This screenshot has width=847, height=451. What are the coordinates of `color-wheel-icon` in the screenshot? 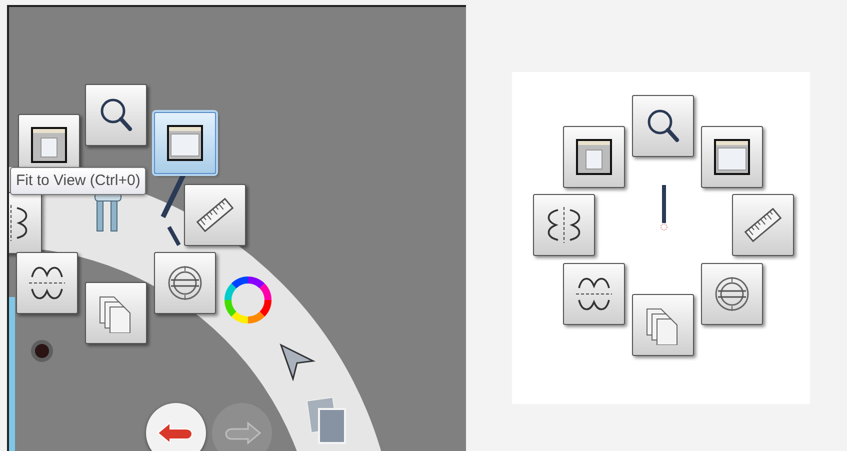 It's located at (248, 300).